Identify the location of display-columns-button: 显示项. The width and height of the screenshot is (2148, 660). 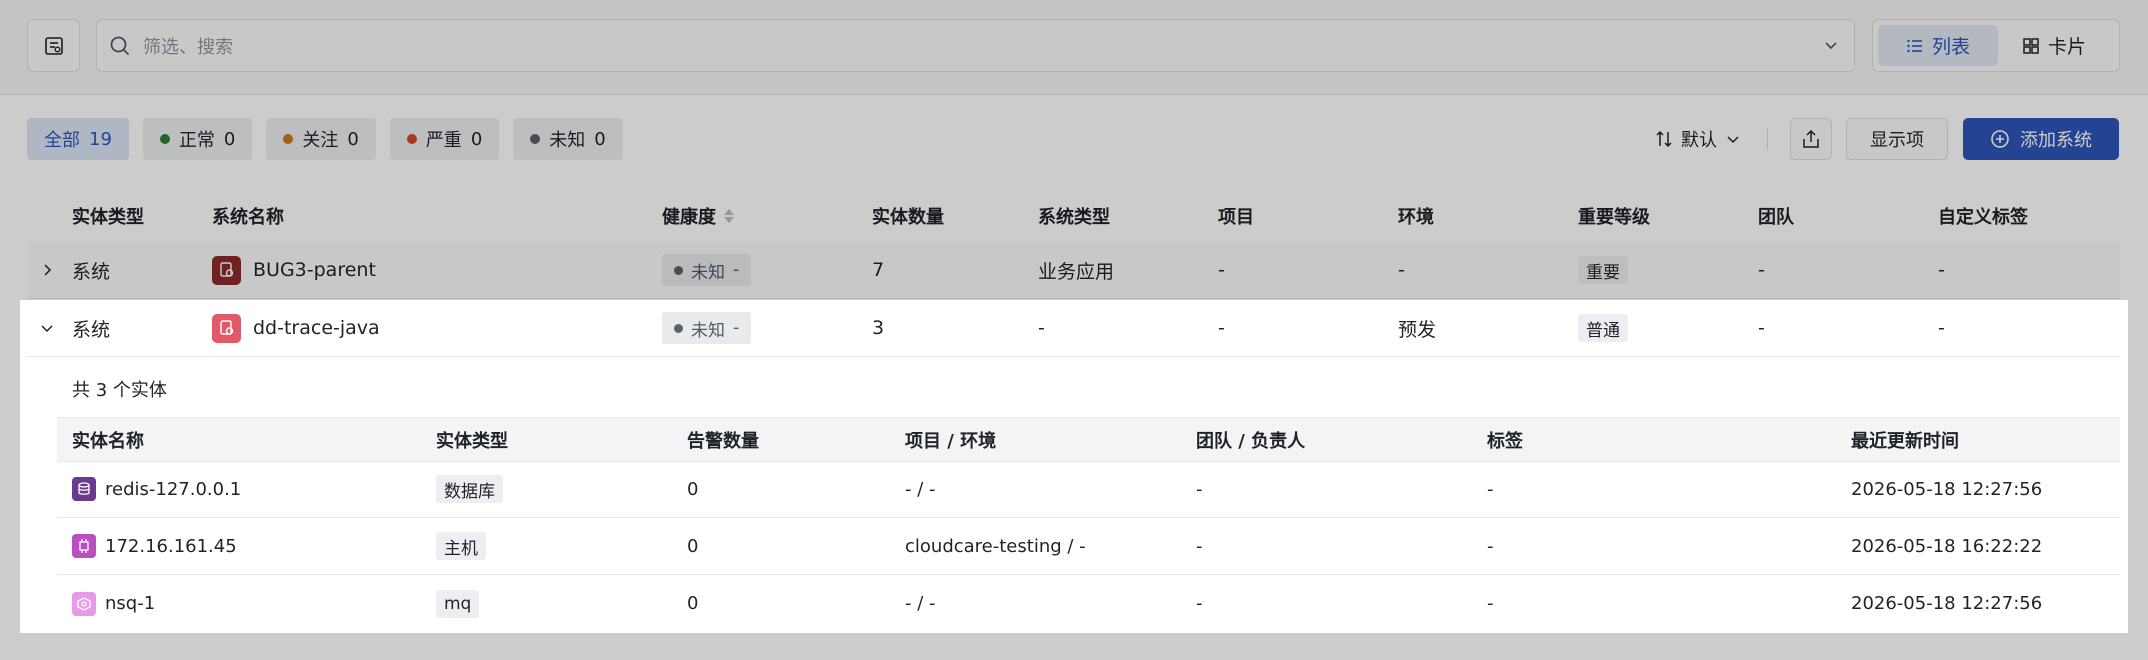
(1897, 139).